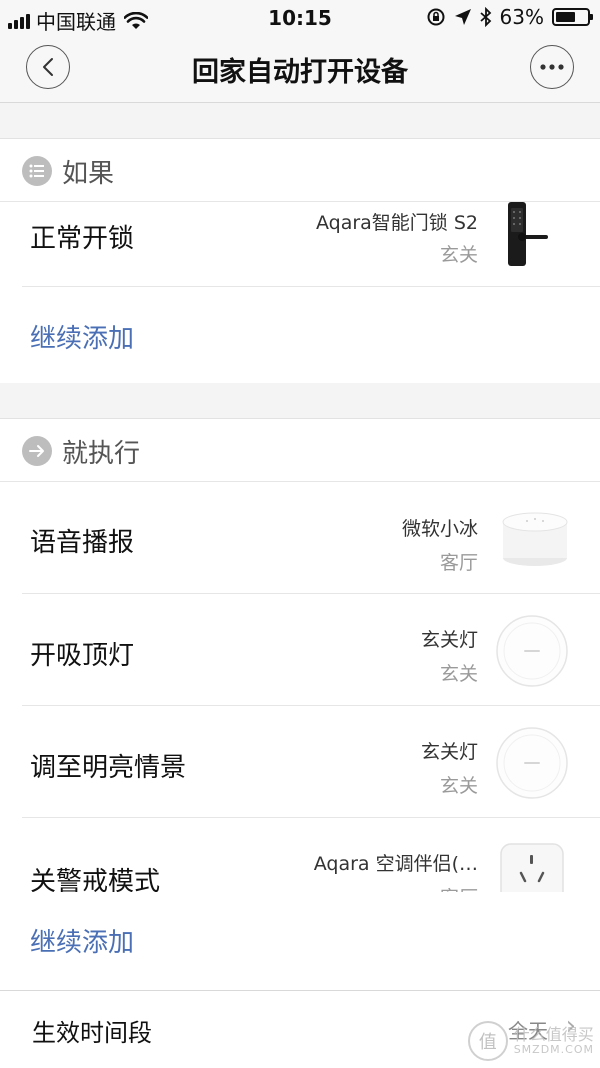 Image resolution: width=600 pixels, height=1068 pixels. Describe the element at coordinates (462, 17) in the screenshot. I see `location-icon` at that location.